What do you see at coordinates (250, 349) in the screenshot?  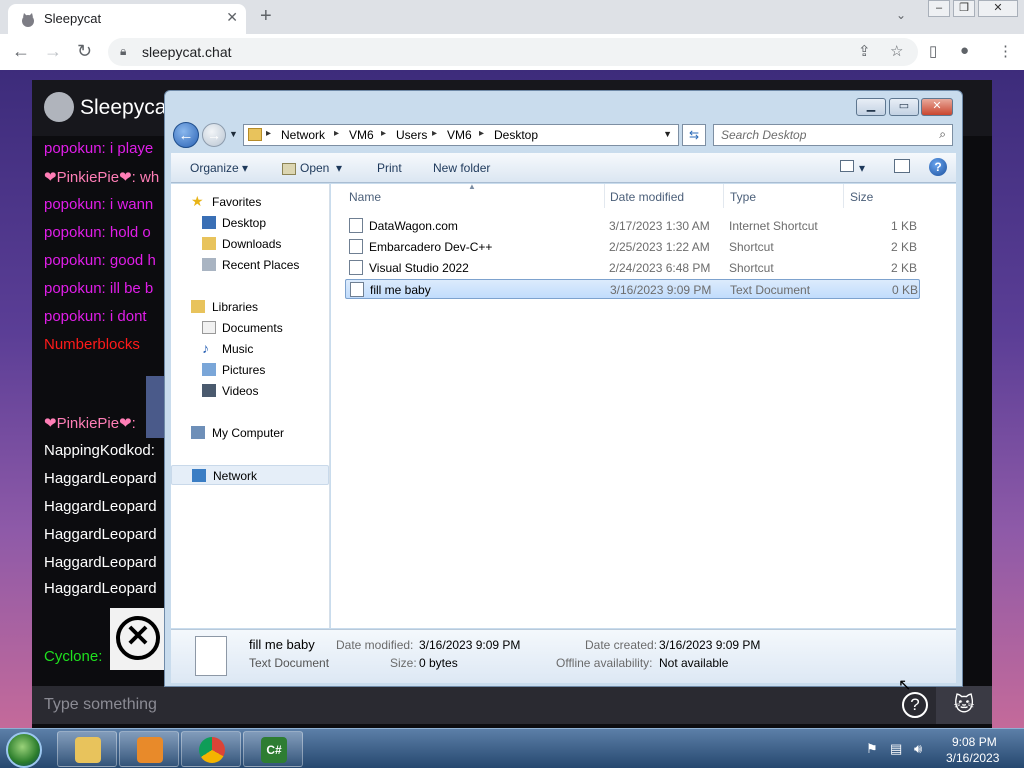 I see `nav-music: ♪ Music` at bounding box center [250, 349].